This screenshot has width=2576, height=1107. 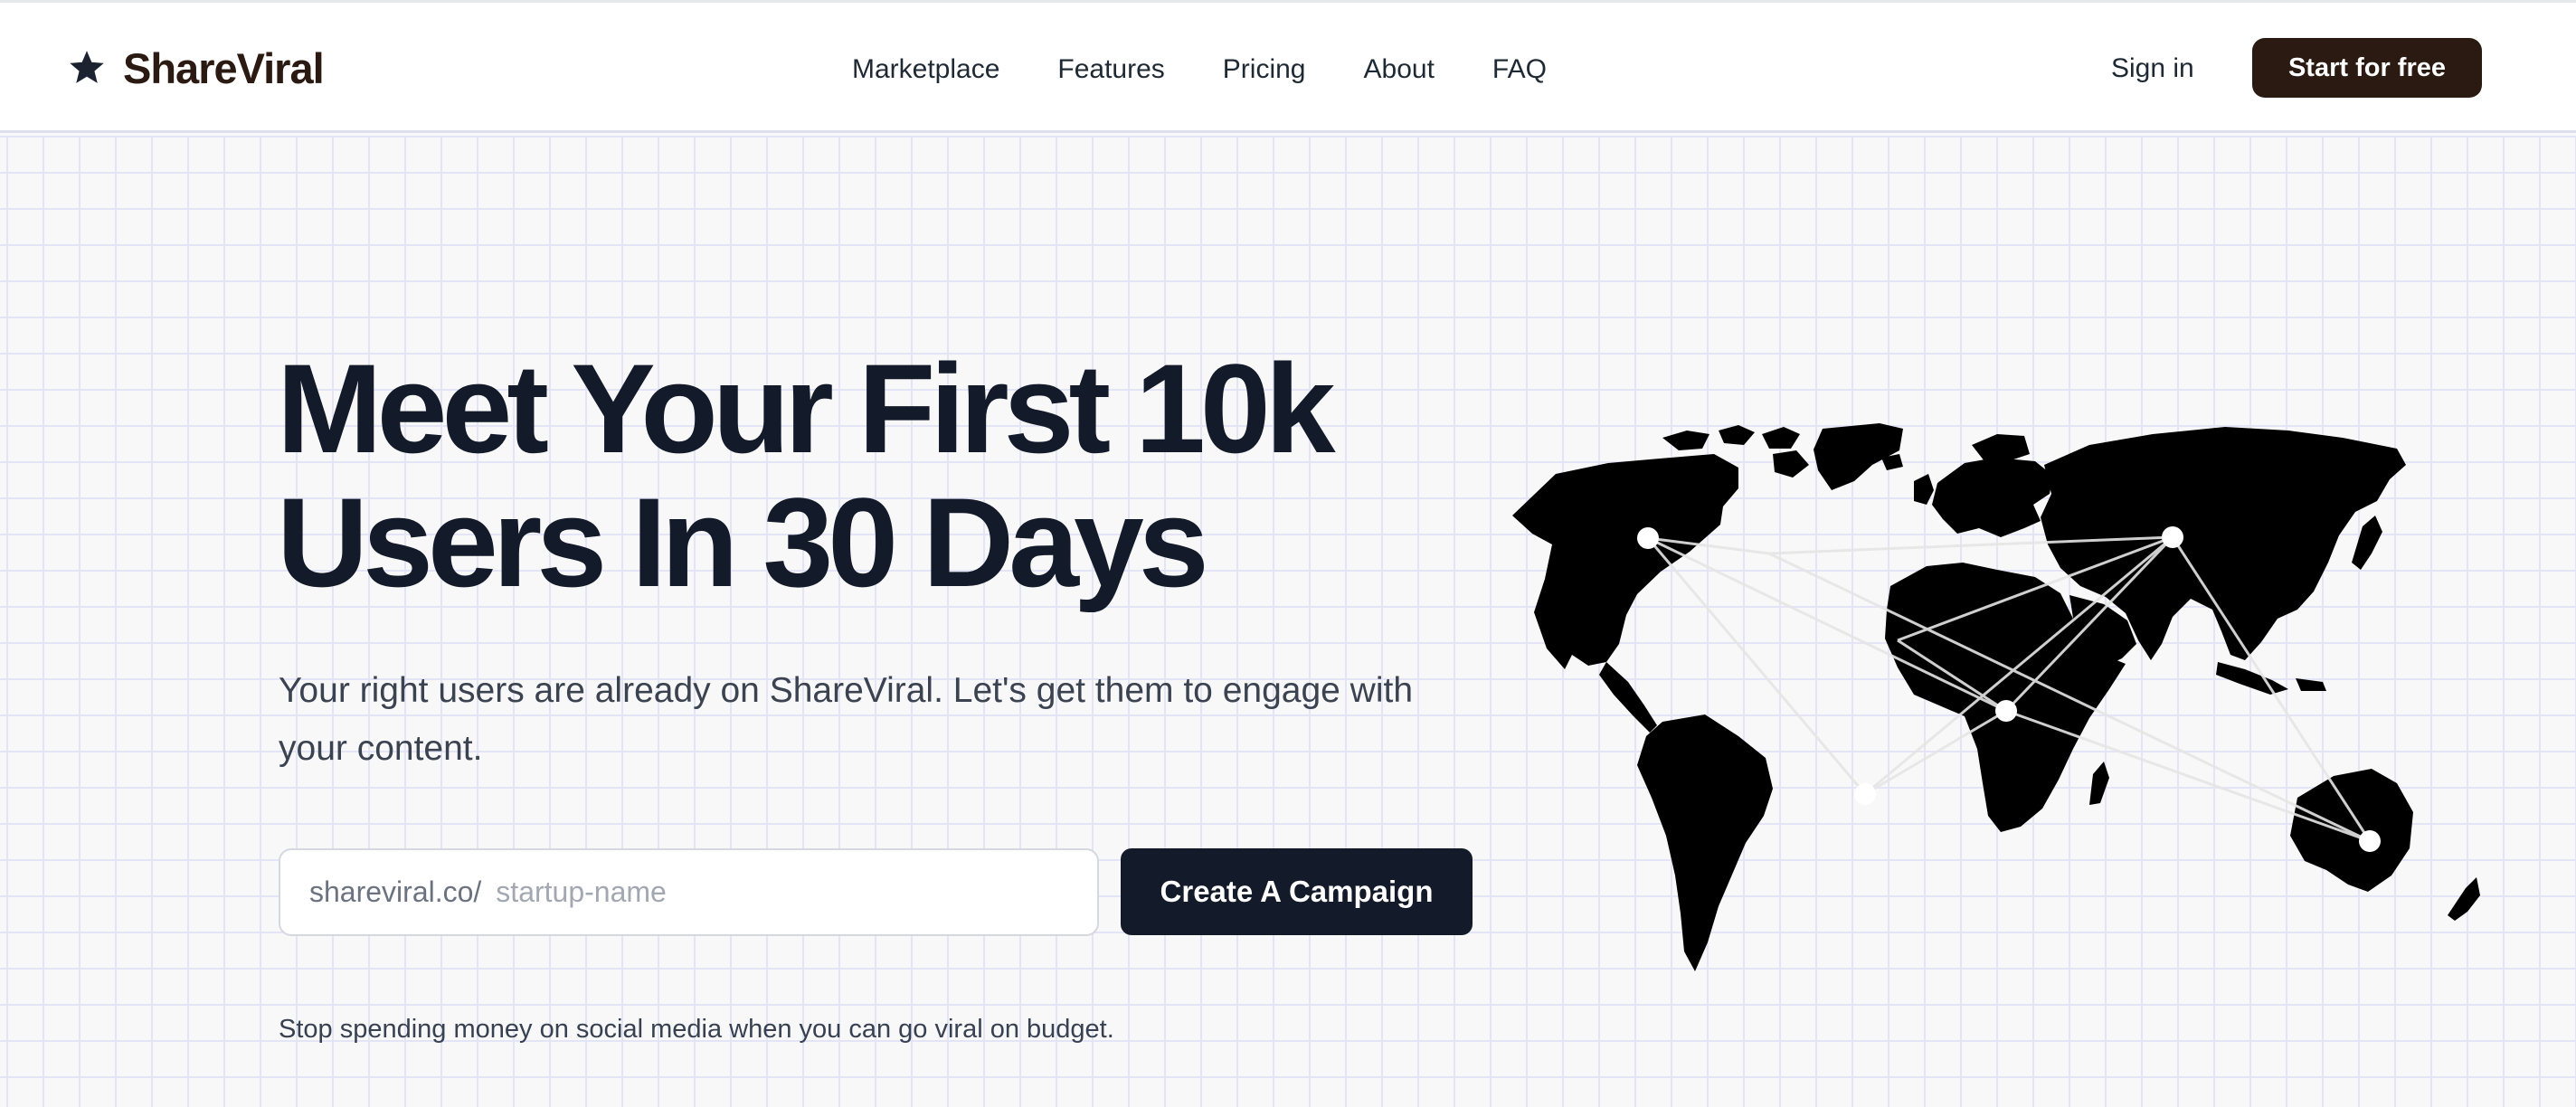 What do you see at coordinates (743, 542) in the screenshot?
I see `hero-title-line-2: Users In 30 Days` at bounding box center [743, 542].